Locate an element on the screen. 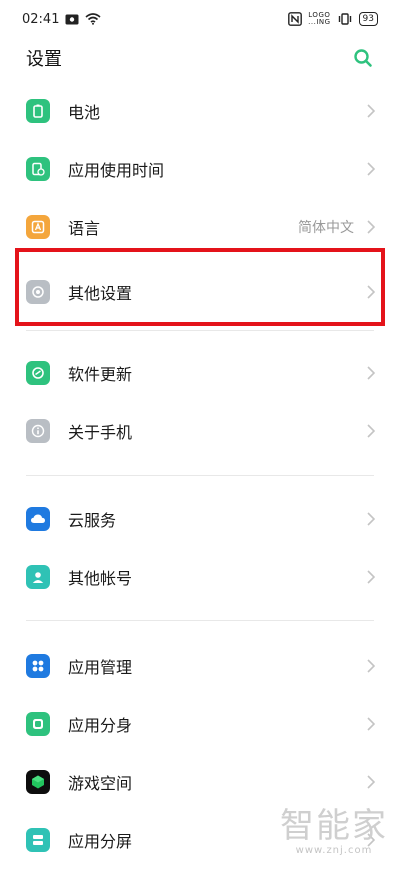  settings-item-label: 应用分身 is located at coordinates (100, 725).